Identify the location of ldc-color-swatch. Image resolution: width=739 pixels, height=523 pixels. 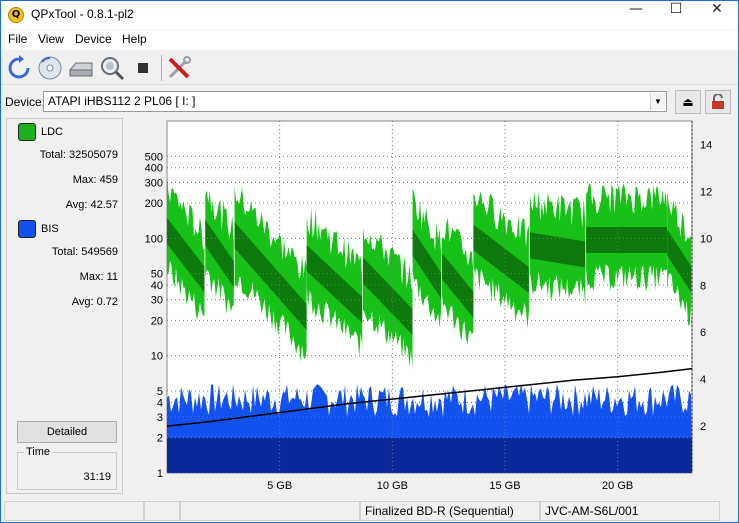
(27, 132).